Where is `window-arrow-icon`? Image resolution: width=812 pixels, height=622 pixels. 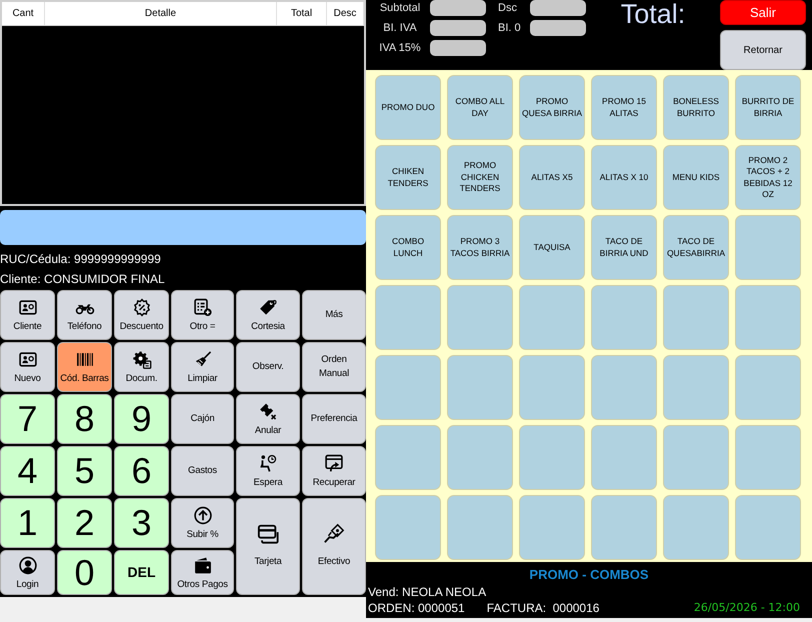 window-arrow-icon is located at coordinates (334, 464).